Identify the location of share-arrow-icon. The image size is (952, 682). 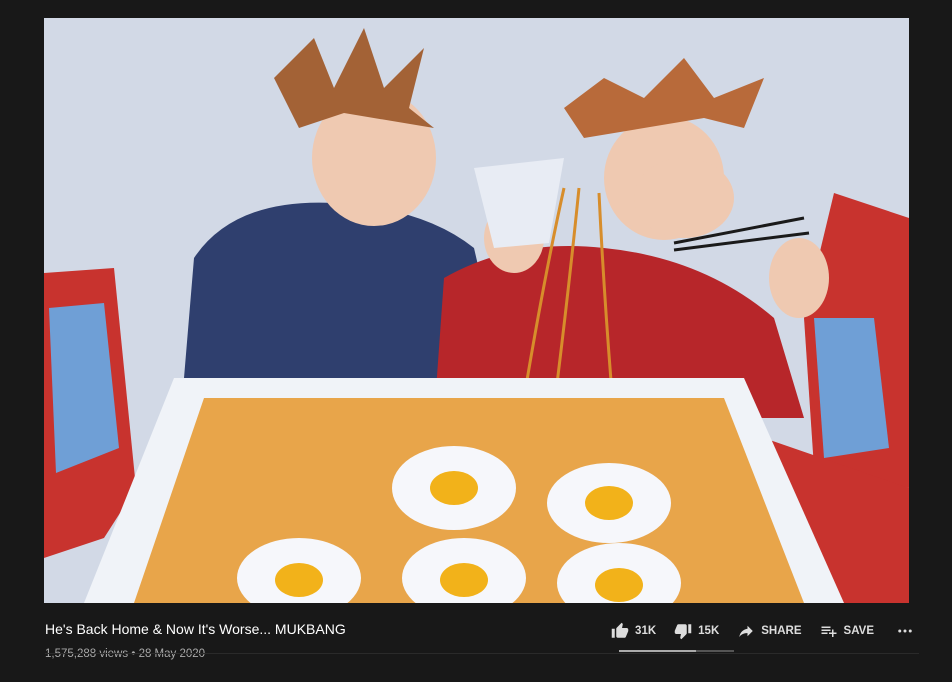
(746, 631).